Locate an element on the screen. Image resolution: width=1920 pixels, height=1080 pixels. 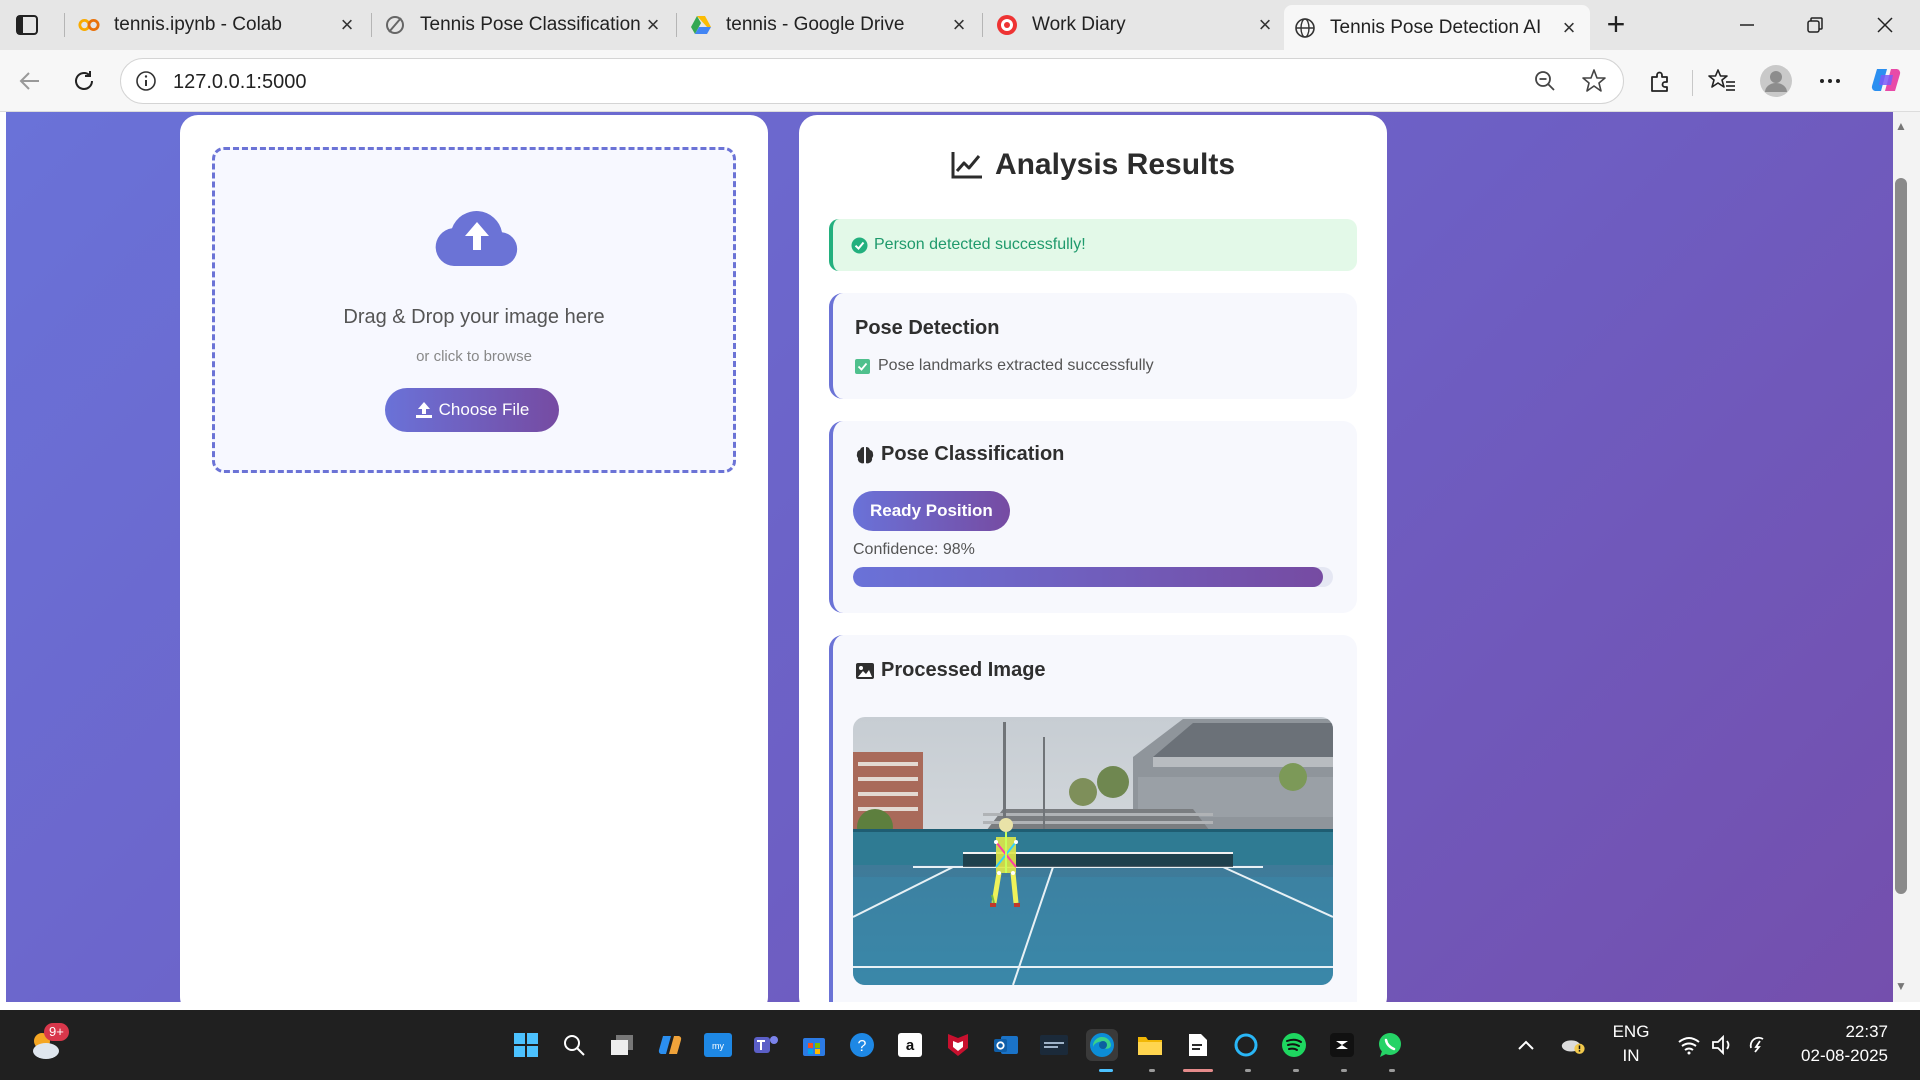
copilot-icon is located at coordinates (1886, 80).